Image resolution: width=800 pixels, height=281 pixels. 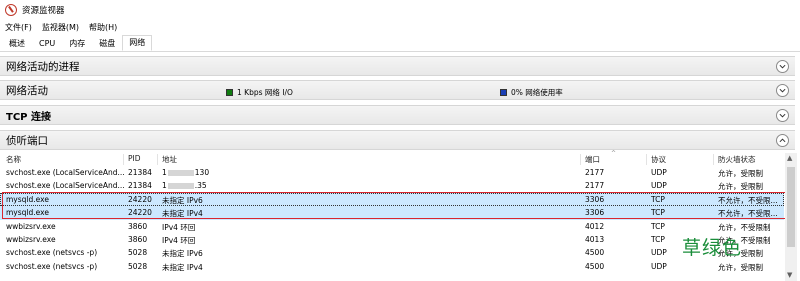 I want to click on legend-network-io: 1 Kbps 网络 I/O, so click(x=259, y=92).